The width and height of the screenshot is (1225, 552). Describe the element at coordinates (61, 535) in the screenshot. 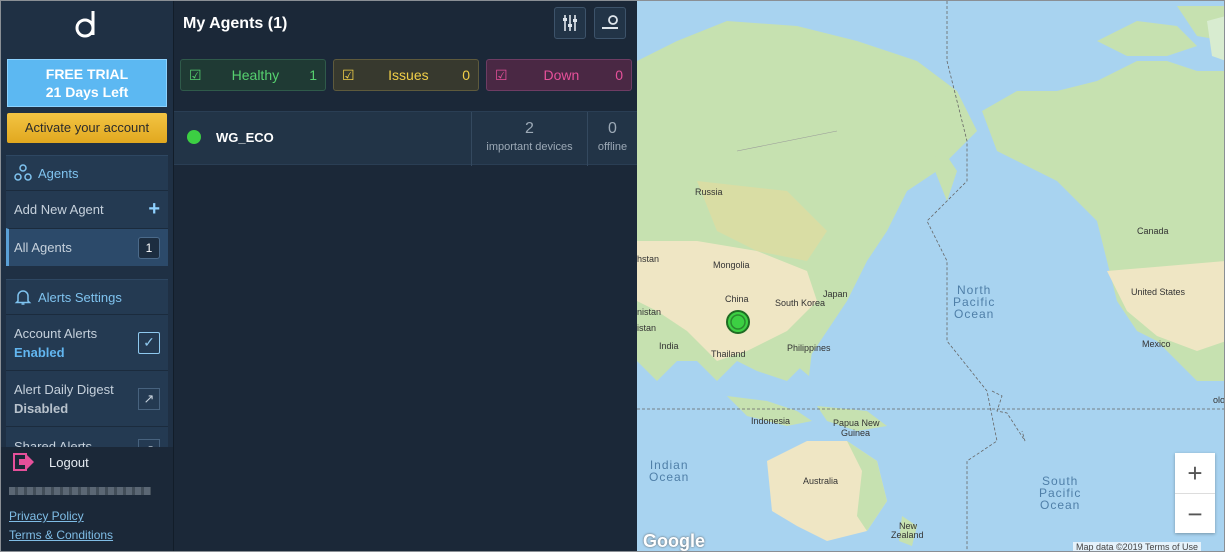

I see `terms-link: Terms & Conditions` at that location.